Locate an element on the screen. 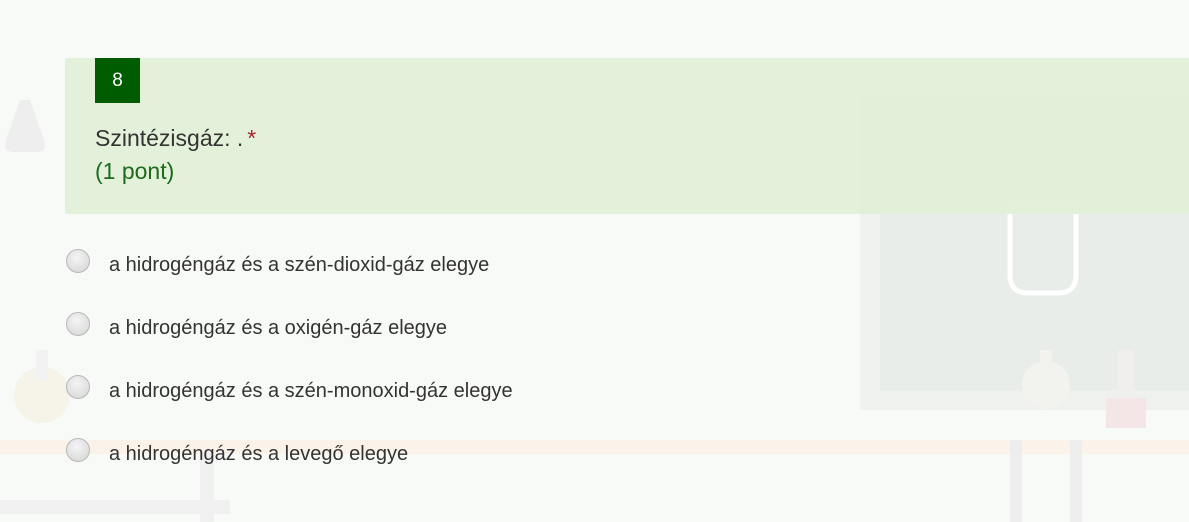 The image size is (1189, 522). question-title: Szintézisgáz: . * is located at coordinates (175, 138).